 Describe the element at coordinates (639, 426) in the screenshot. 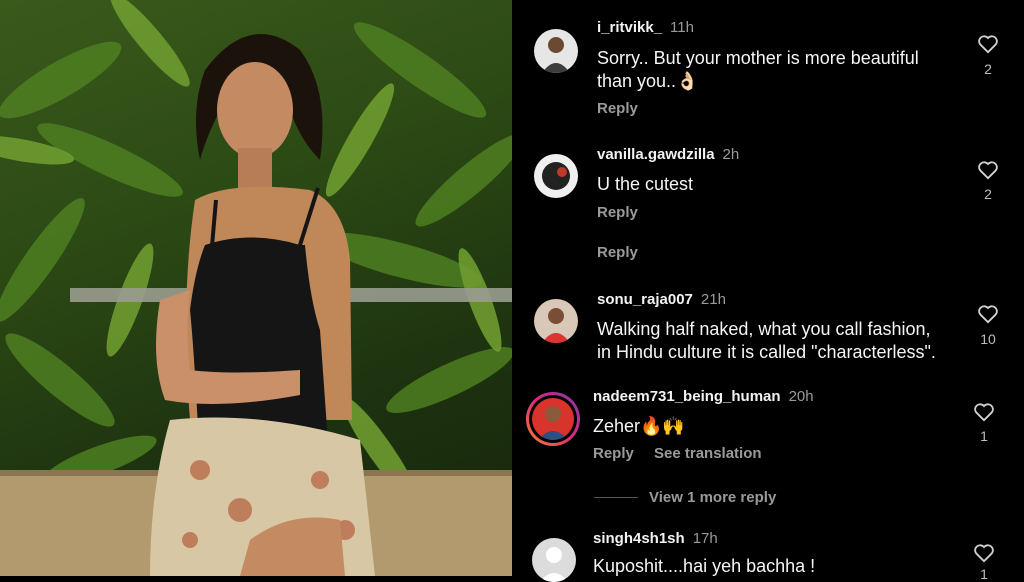

I see `comment-text: Zeher🔥🙌` at that location.